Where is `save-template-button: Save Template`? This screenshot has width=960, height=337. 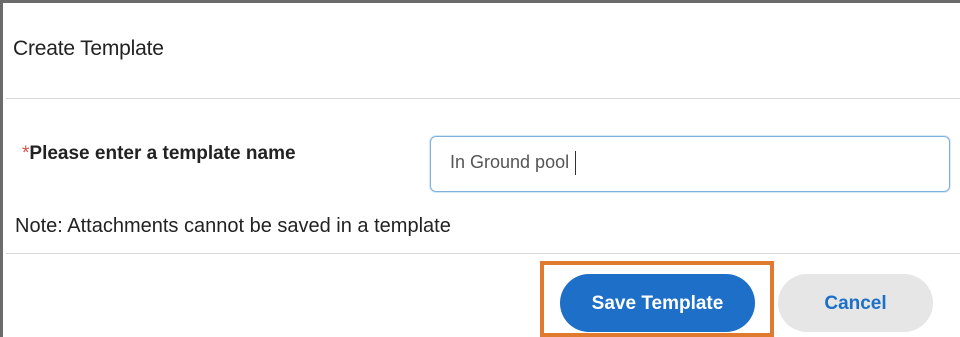 save-template-button: Save Template is located at coordinates (657, 303).